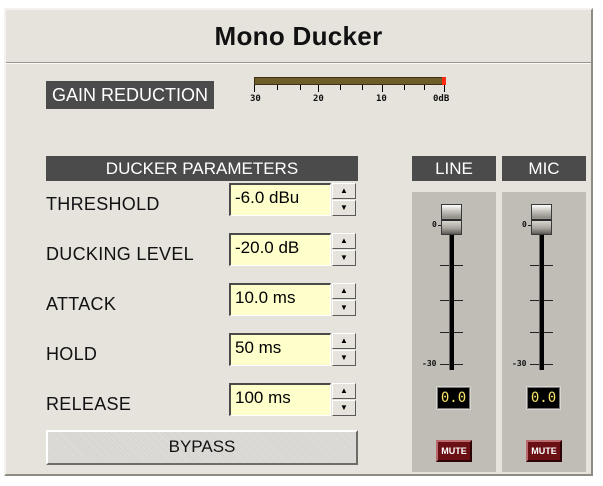 The width and height of the screenshot is (603, 486). What do you see at coordinates (444, 81) in the screenshot?
I see `meter-peak-indicator` at bounding box center [444, 81].